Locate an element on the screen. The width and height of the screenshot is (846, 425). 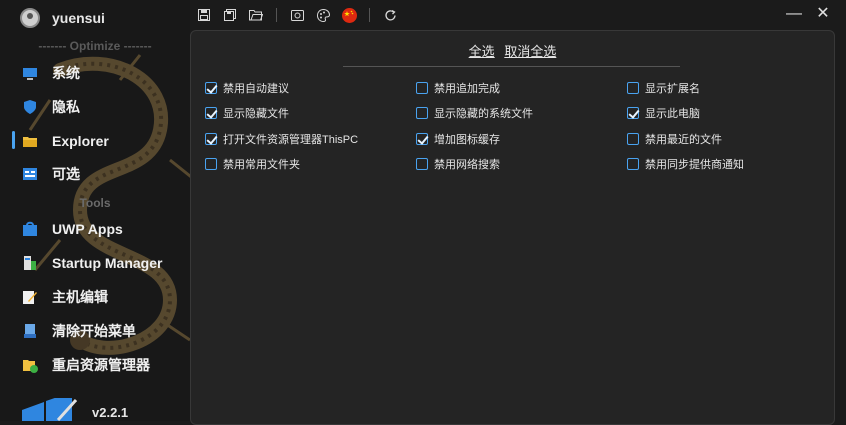
option-checkbox-row: 显示扩展名 is located at coordinates (663, 88).